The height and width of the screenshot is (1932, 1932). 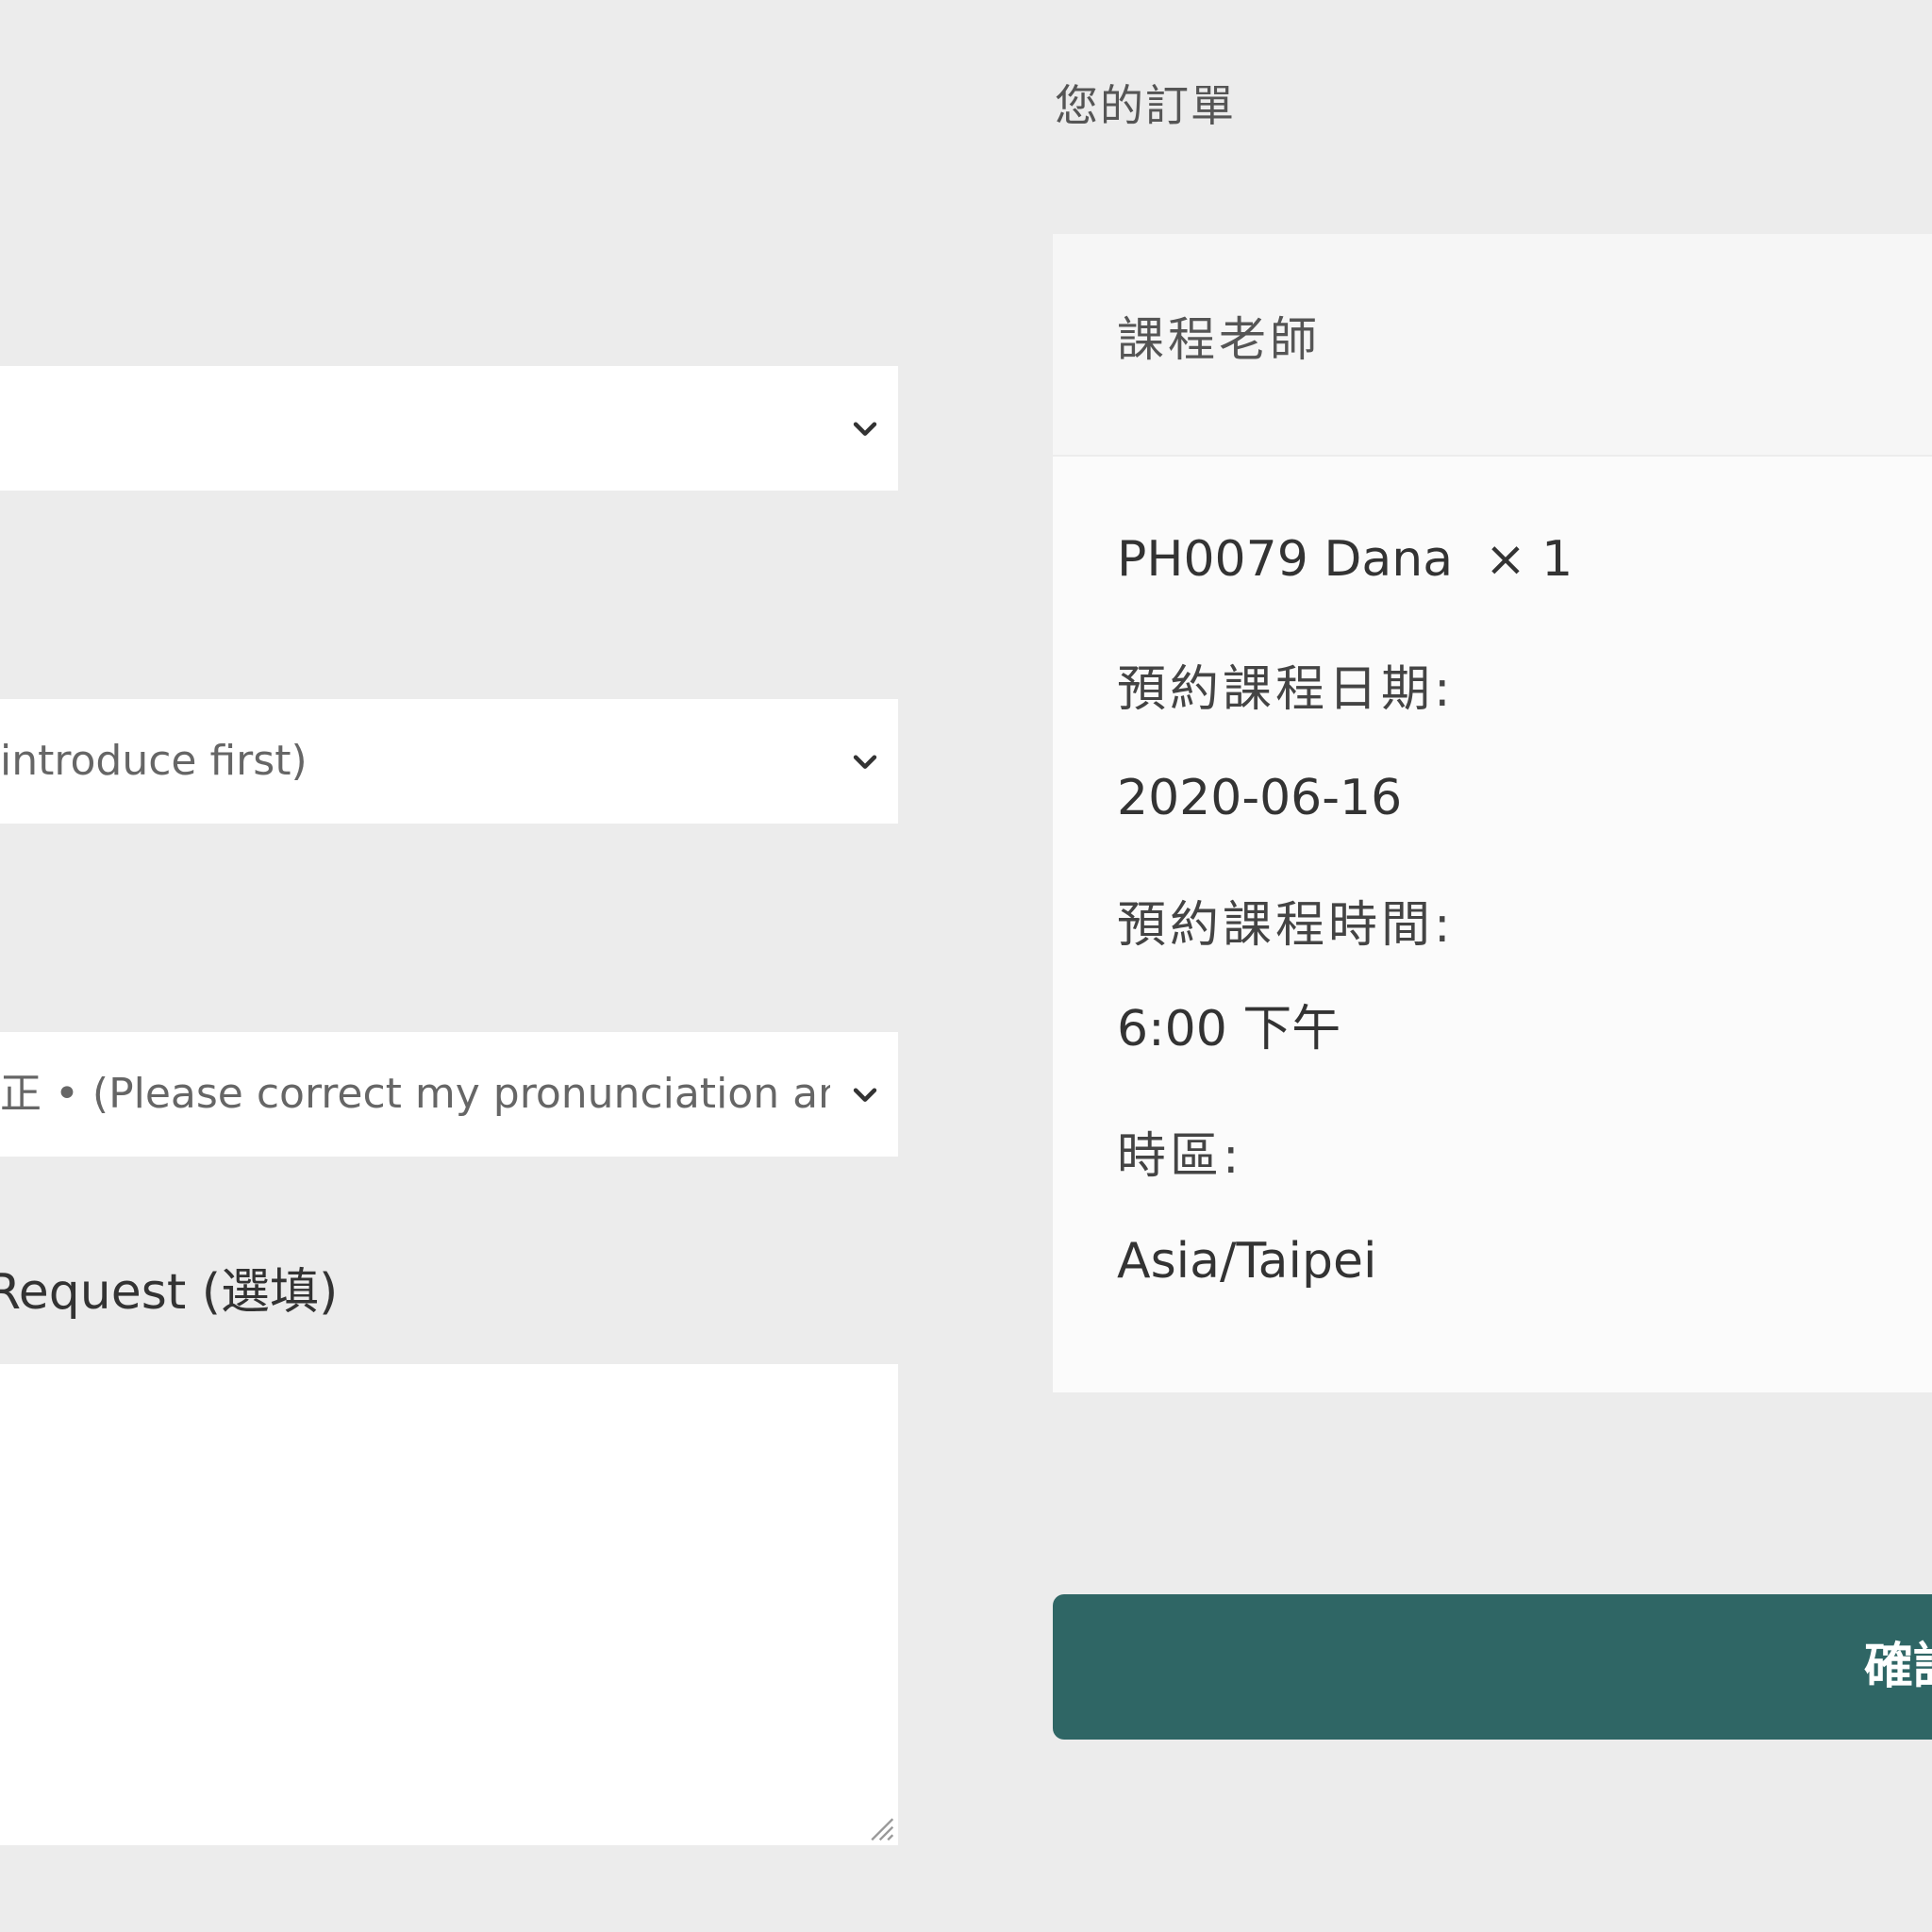 What do you see at coordinates (154, 761) in the screenshot?
I see `option-select-2-value: introduce first)` at bounding box center [154, 761].